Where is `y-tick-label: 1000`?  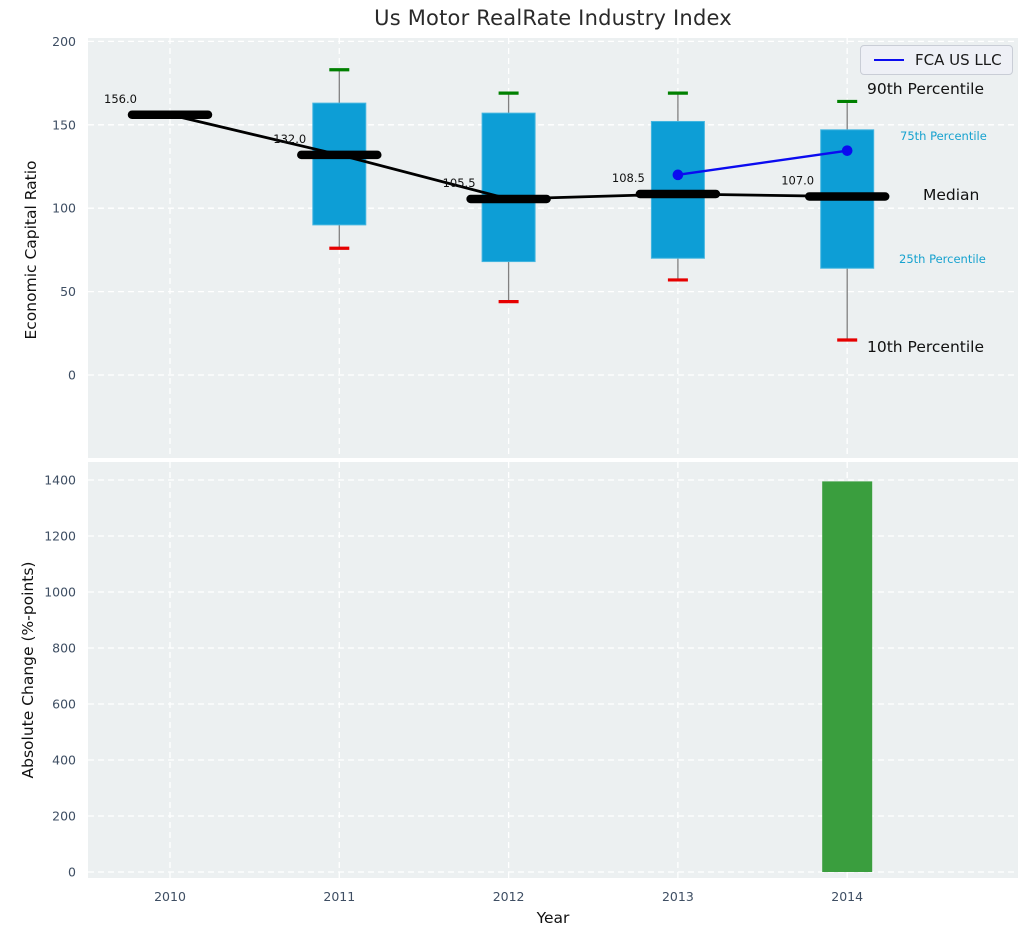
y-tick-label: 1000 is located at coordinates (60, 592).